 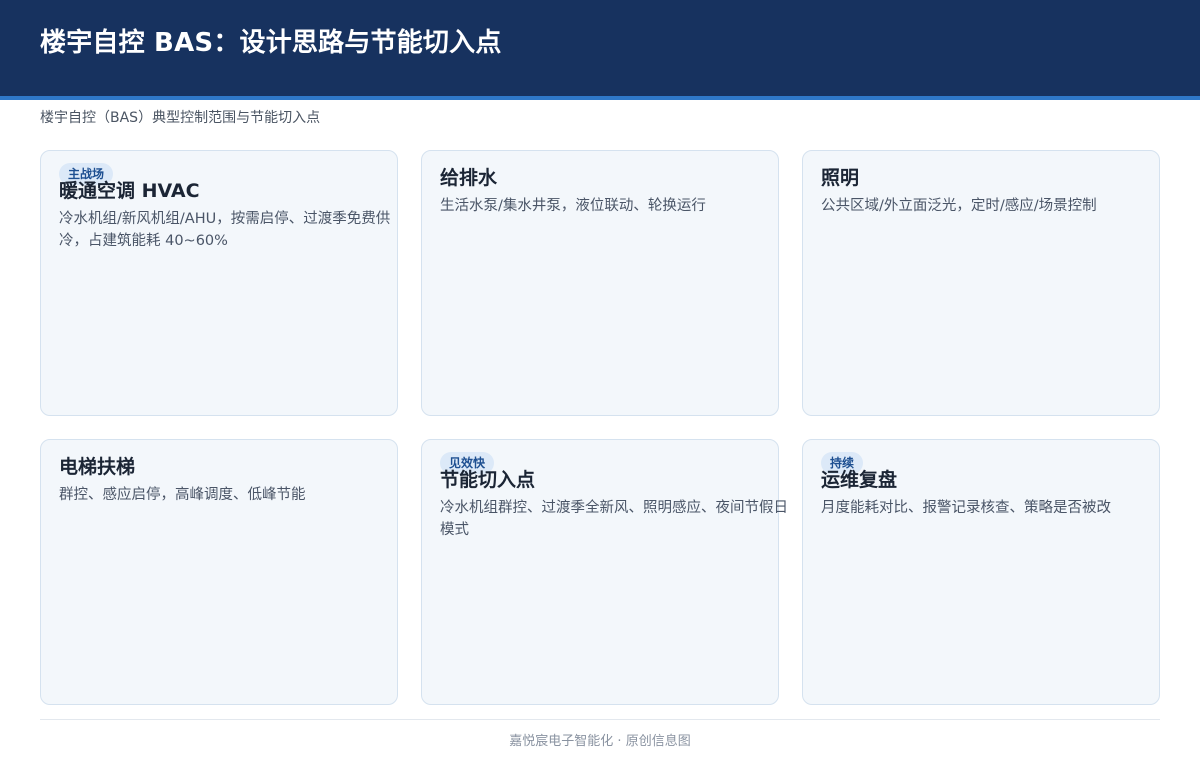 I want to click on card-title: 节能切入点, so click(x=488, y=480).